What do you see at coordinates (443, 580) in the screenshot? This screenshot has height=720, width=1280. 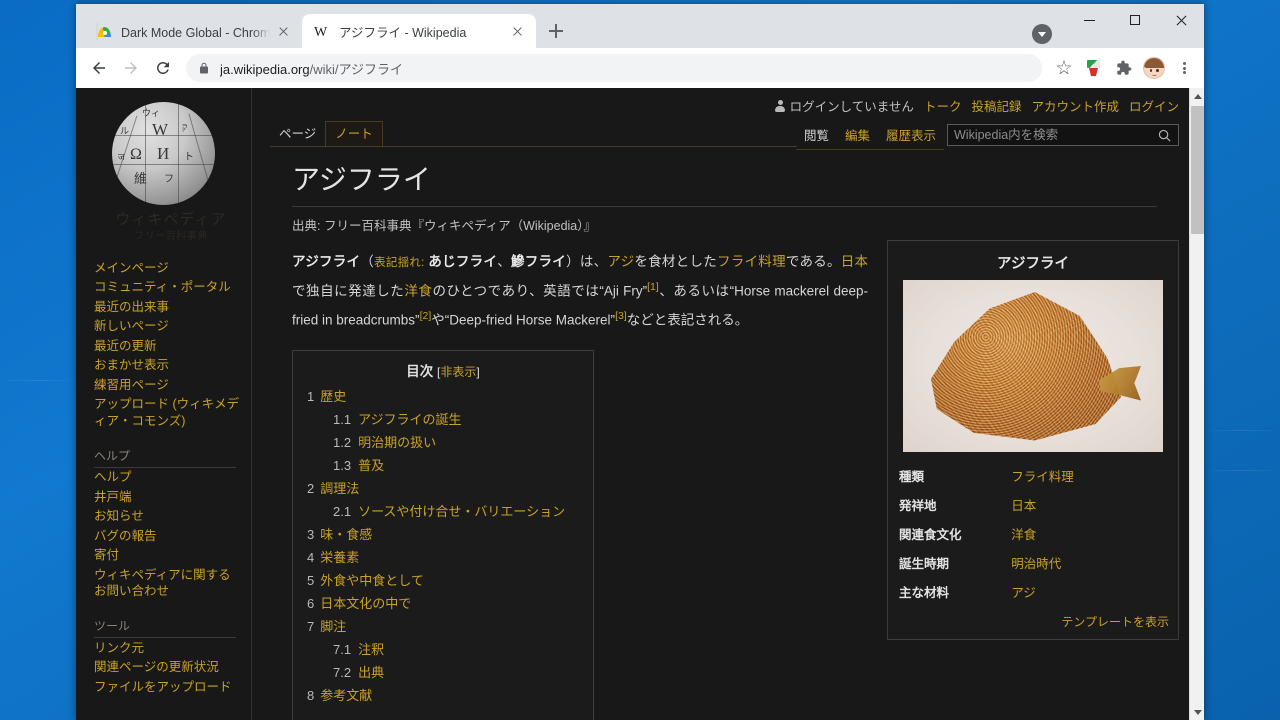 I see `toc-item: 5 外食や中食として` at bounding box center [443, 580].